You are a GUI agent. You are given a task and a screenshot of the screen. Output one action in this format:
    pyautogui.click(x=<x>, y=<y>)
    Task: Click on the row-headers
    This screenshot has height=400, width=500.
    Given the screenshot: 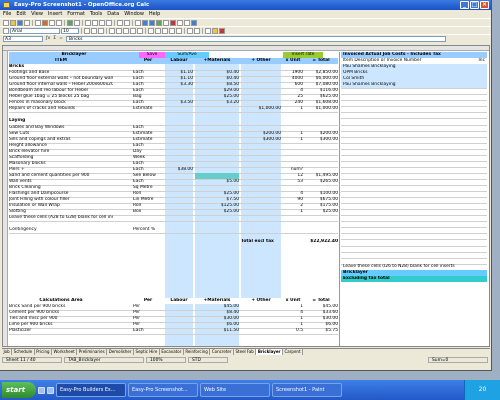 What is the action you would take?
    pyautogui.click(x=5, y=198)
    